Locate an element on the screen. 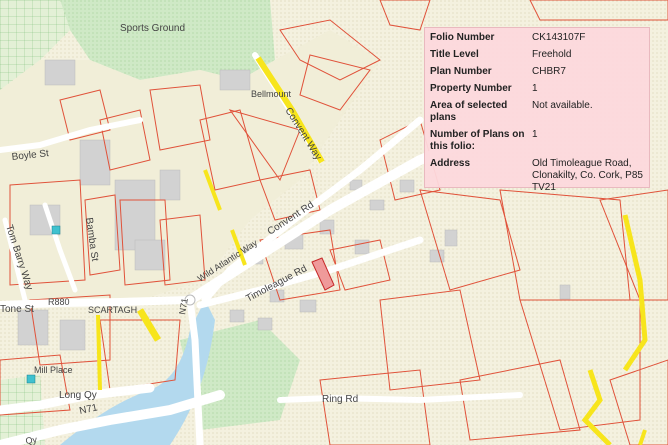  info-row: Title Level Freehold is located at coordinates (536, 57).